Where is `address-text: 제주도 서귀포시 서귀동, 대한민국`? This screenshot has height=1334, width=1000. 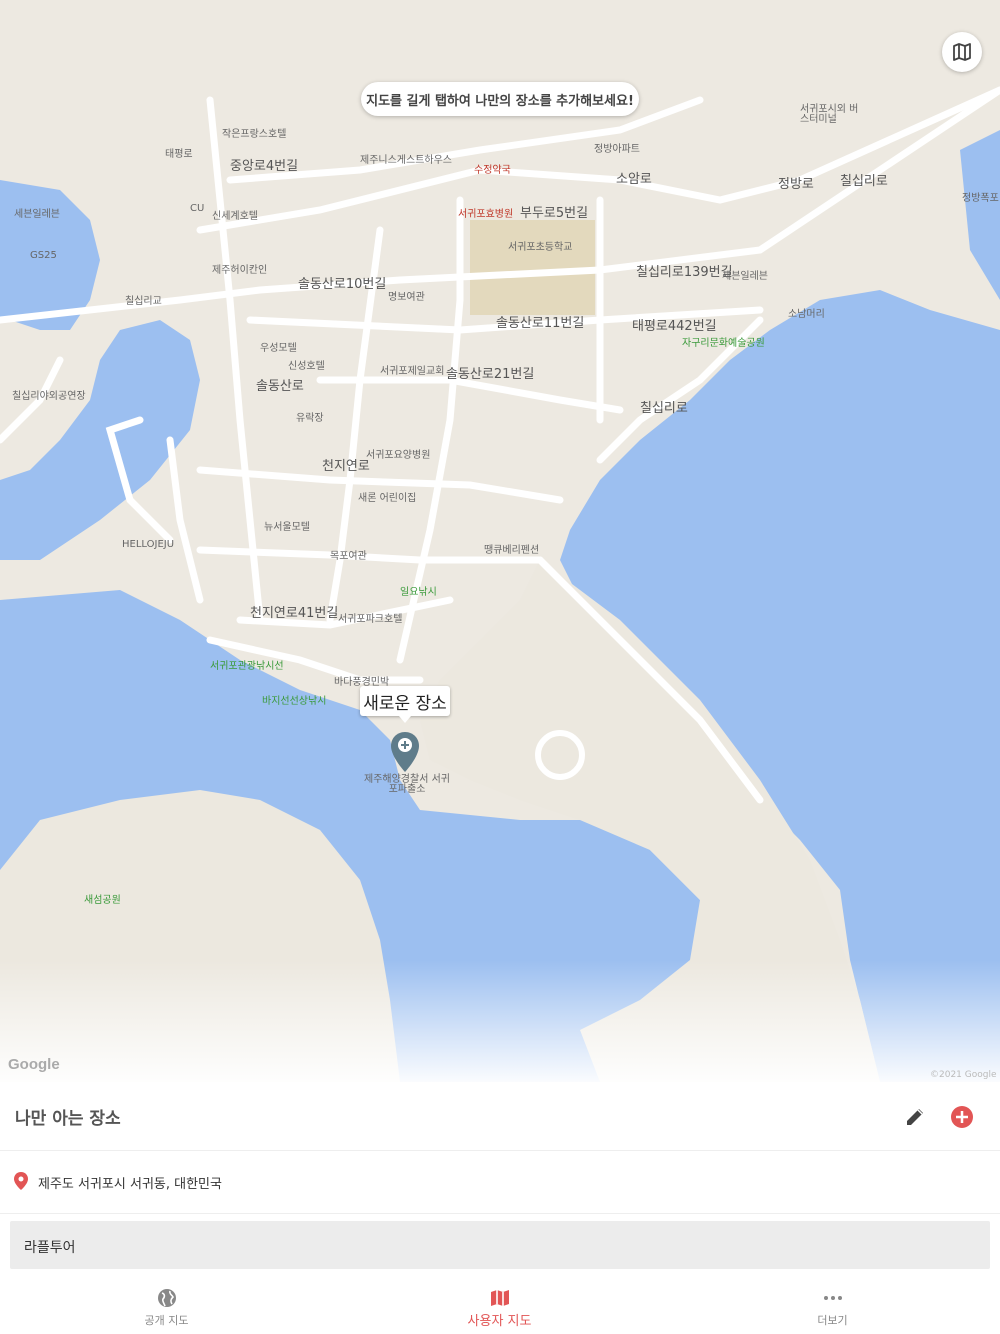
address-text: 제주도 서귀포시 서귀동, 대한민국 is located at coordinates (130, 1184).